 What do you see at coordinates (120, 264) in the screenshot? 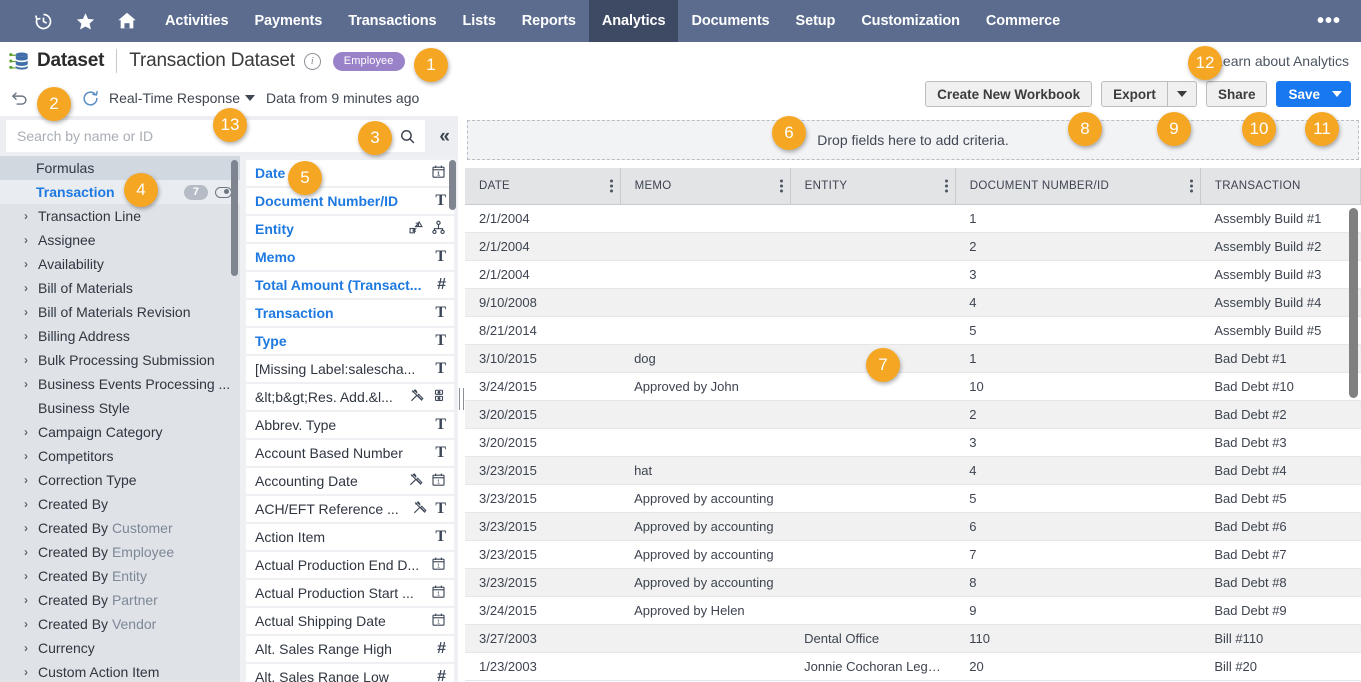
I see `tree-row: › Availability` at bounding box center [120, 264].